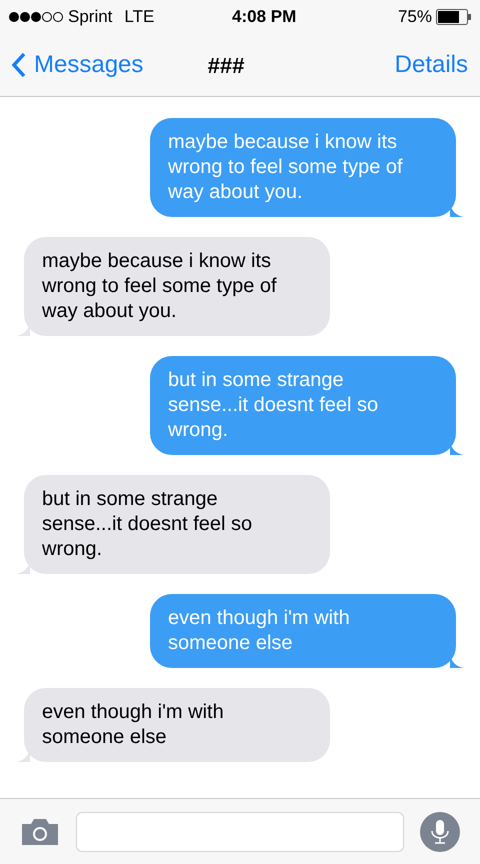  I want to click on message-input, so click(240, 832).